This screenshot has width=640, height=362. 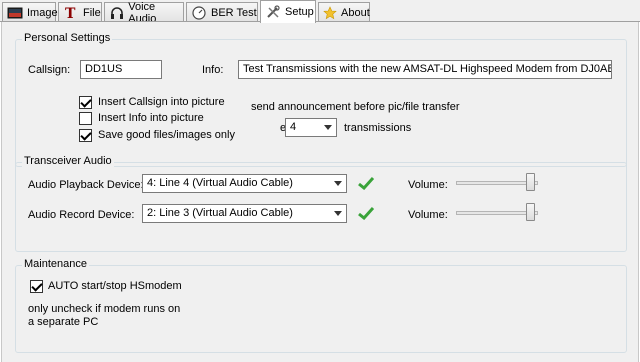 I want to click on record-volume-label: Volume:, so click(x=428, y=215).